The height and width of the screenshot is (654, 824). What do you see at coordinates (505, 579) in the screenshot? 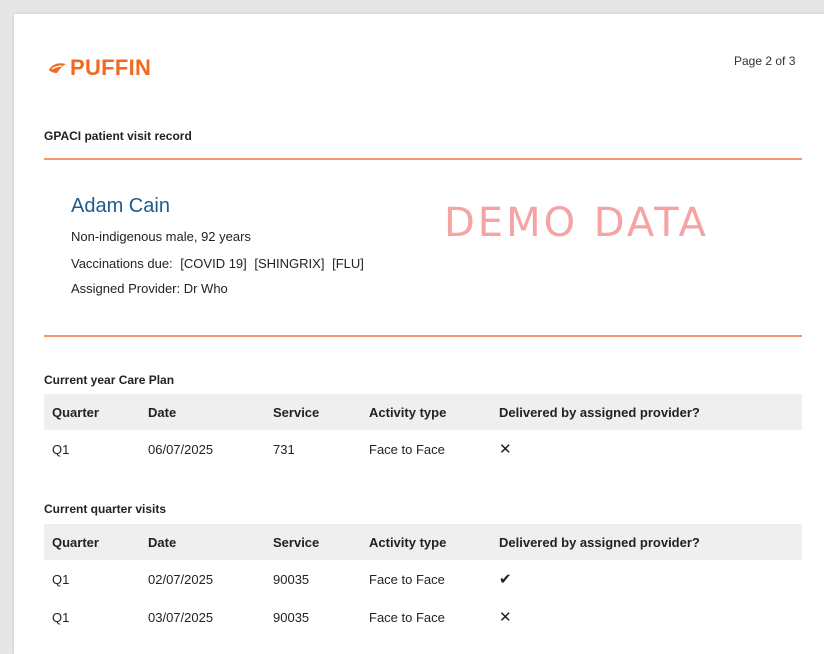
I see `checkmark-icon: ✔` at bounding box center [505, 579].